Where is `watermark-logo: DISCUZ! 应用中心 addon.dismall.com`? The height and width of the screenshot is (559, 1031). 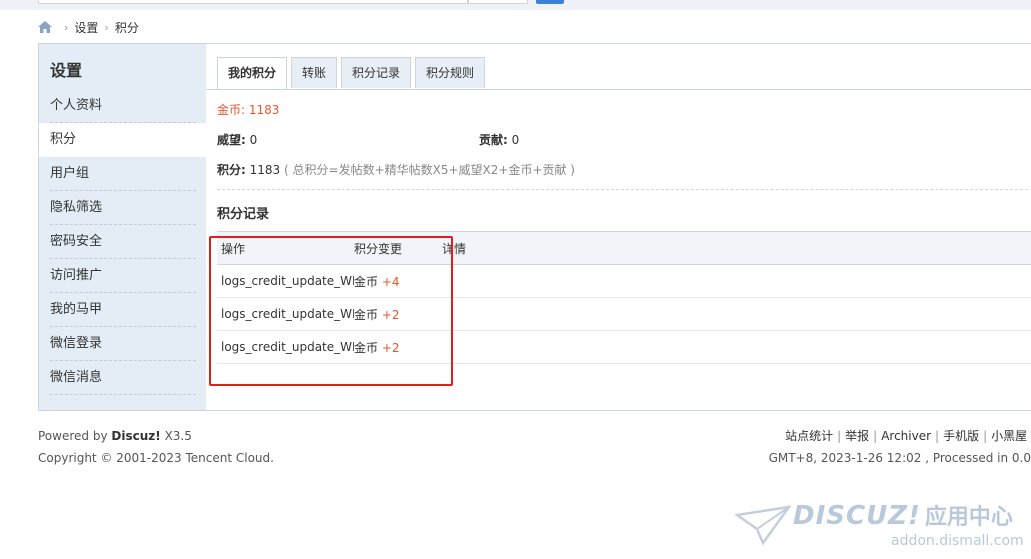 watermark-logo: DISCUZ! 应用中心 addon.dismall.com is located at coordinates (883, 527).